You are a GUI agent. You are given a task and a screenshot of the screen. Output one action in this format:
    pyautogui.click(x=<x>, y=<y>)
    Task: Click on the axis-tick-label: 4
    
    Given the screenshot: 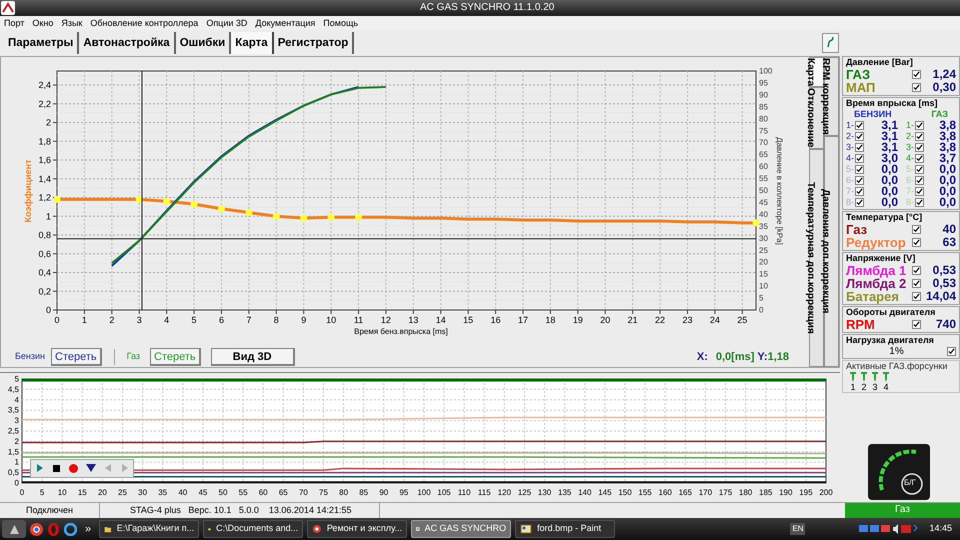 What is the action you would take?
    pyautogui.click(x=16, y=399)
    